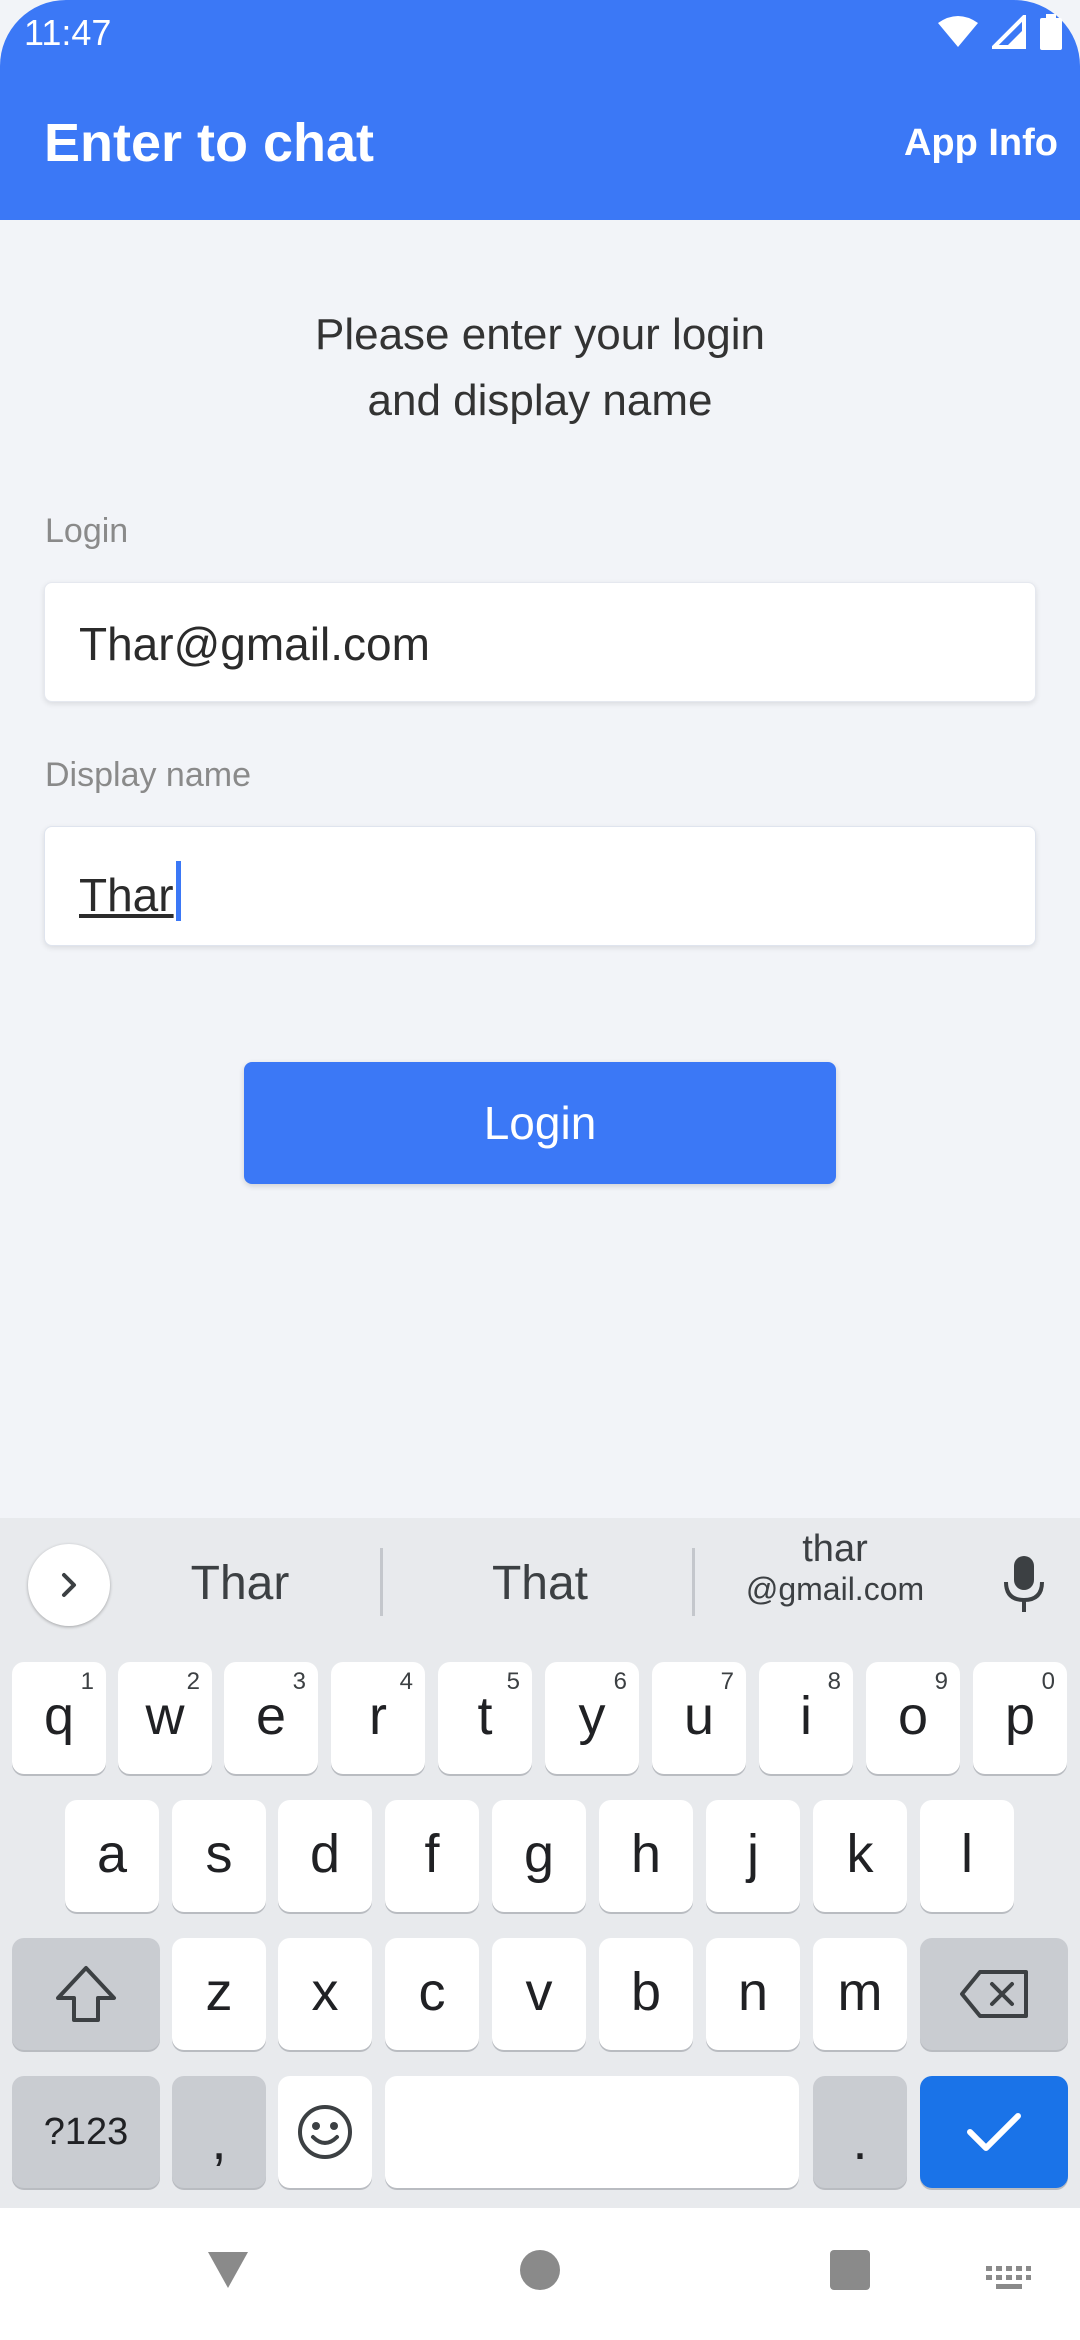 Image resolution: width=1080 pixels, height=2340 pixels. I want to click on wifi-icon, so click(958, 31).